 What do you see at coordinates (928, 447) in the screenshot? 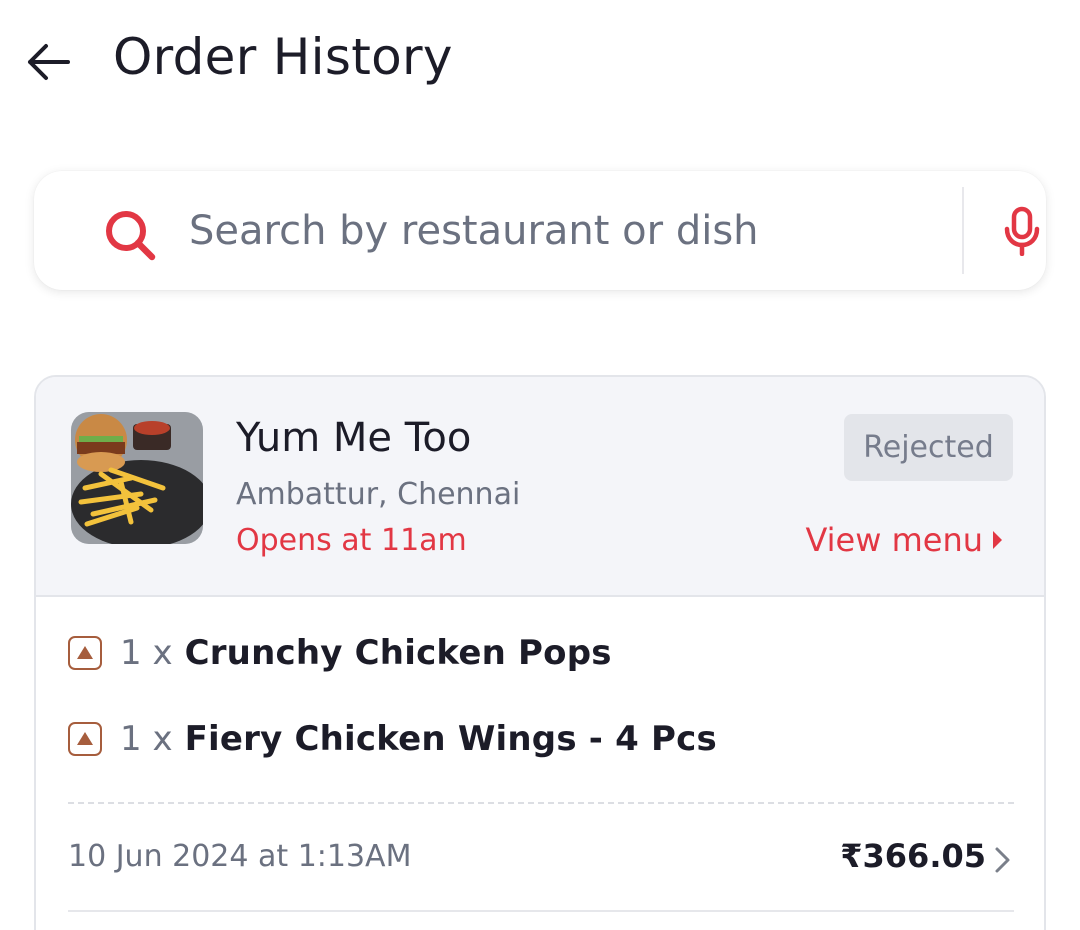
I see `status-badge: Rejected` at bounding box center [928, 447].